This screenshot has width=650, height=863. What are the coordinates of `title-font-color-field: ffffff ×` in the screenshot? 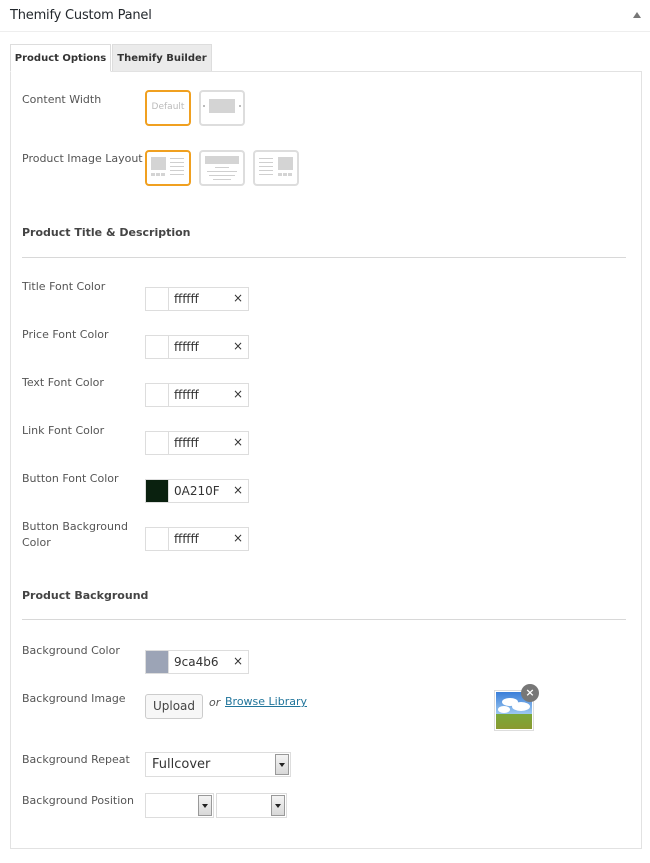 It's located at (197, 299).